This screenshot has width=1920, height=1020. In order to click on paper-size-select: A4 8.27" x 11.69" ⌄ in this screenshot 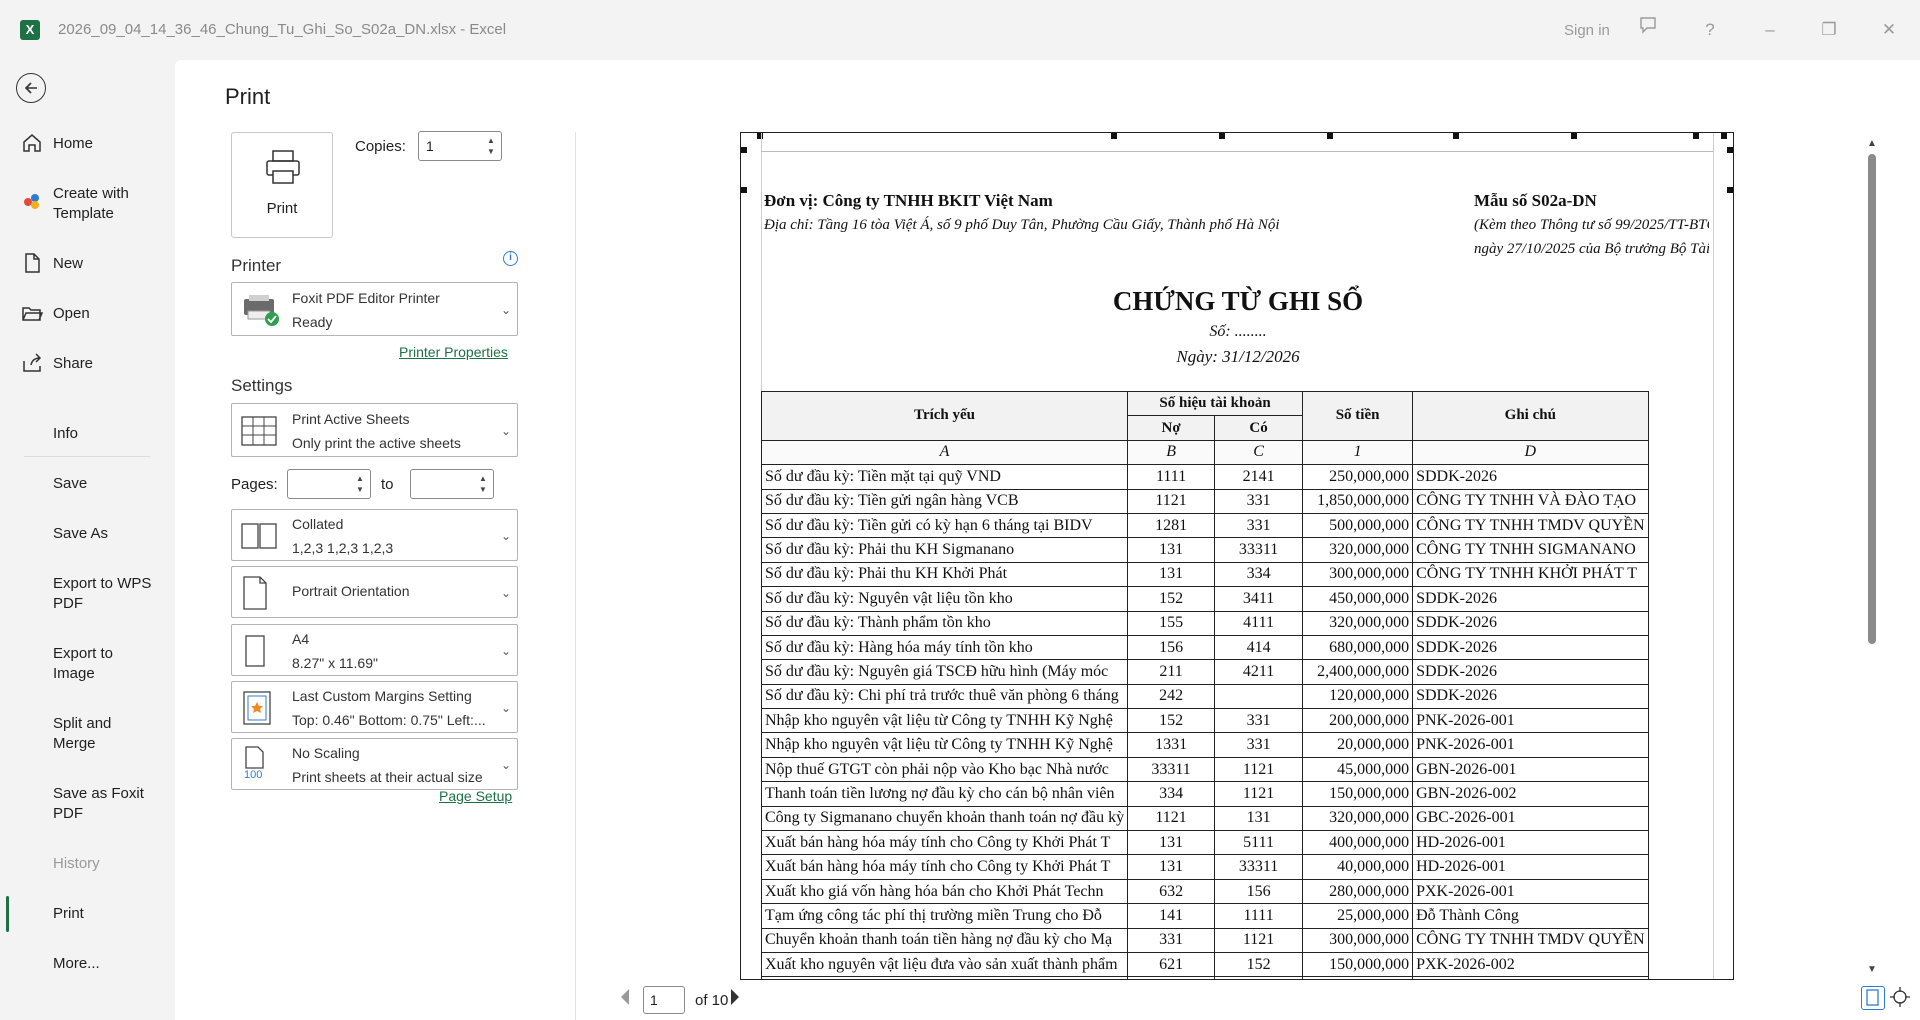, I will do `click(374, 650)`.